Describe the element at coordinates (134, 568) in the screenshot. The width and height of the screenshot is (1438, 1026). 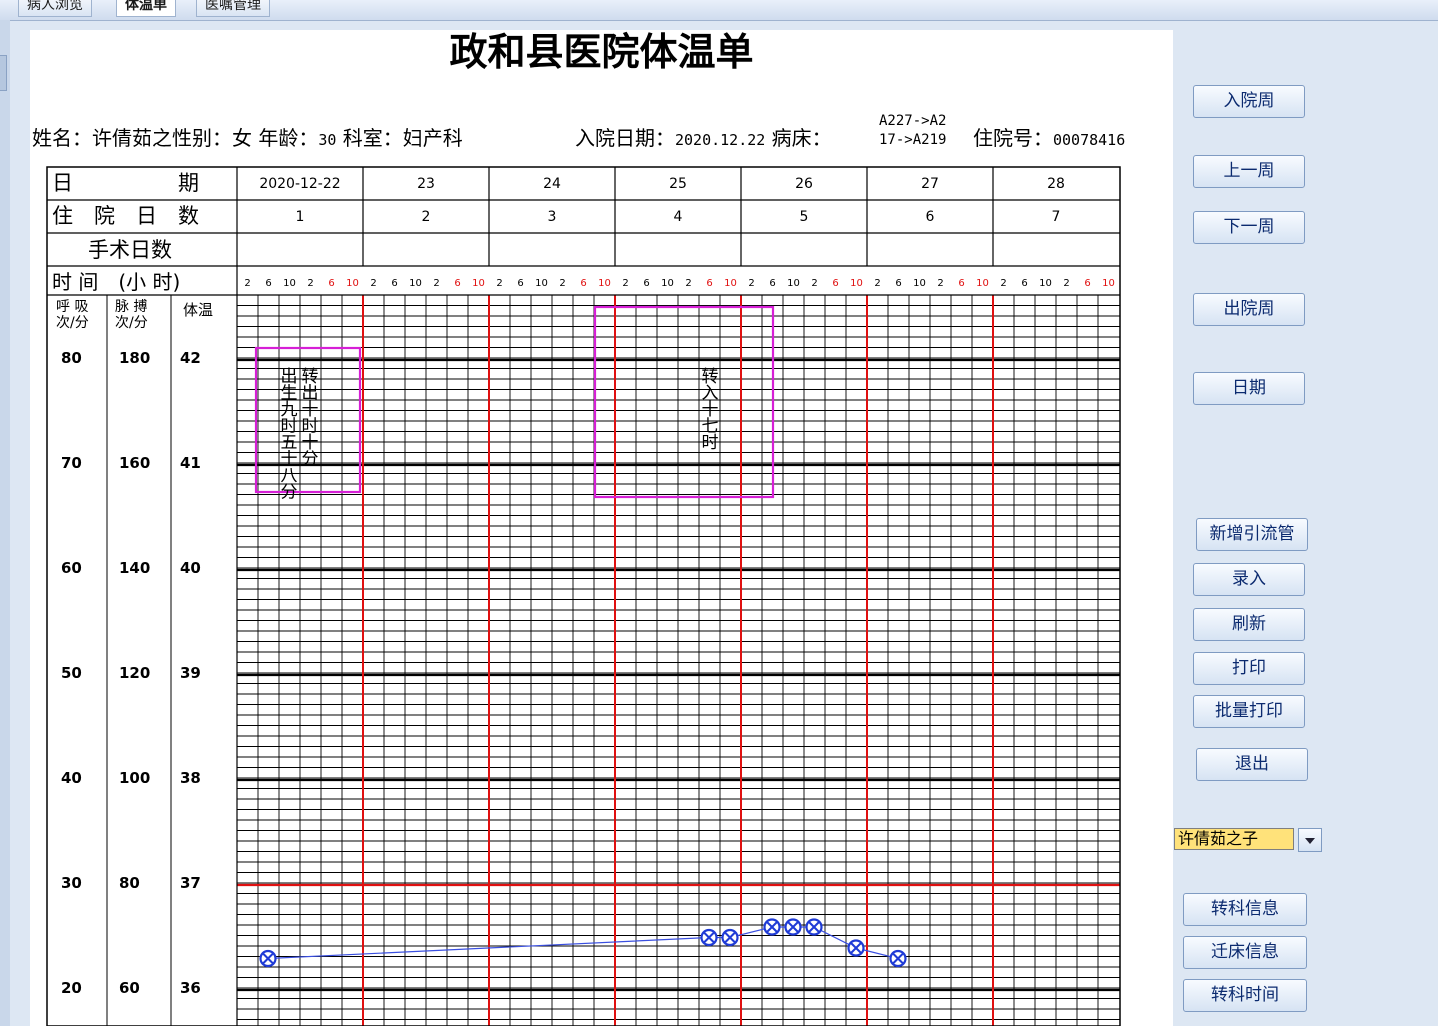
I see `pulse-scale-value: 140` at that location.